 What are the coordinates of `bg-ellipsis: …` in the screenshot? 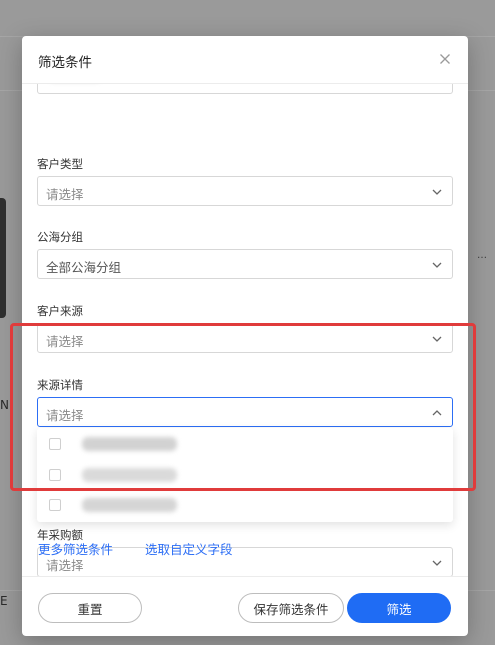 It's located at (482, 255).